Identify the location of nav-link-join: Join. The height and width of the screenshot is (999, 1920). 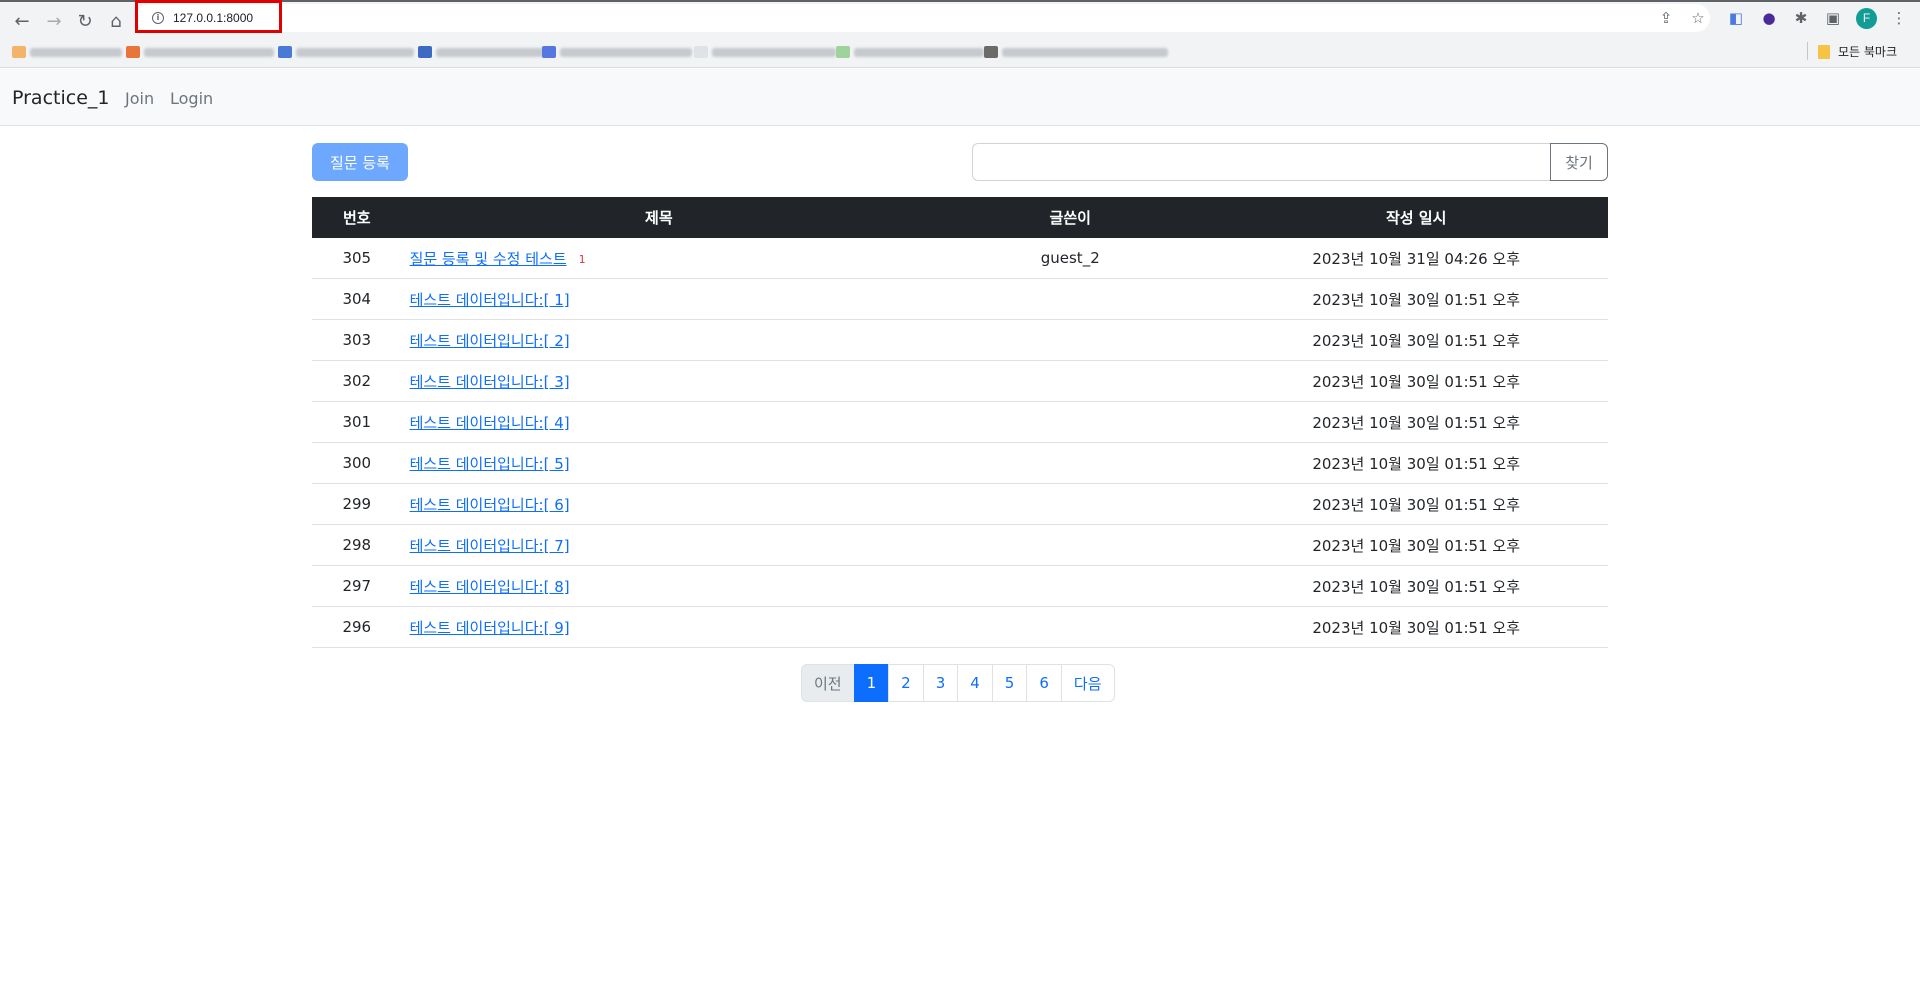
(139, 98).